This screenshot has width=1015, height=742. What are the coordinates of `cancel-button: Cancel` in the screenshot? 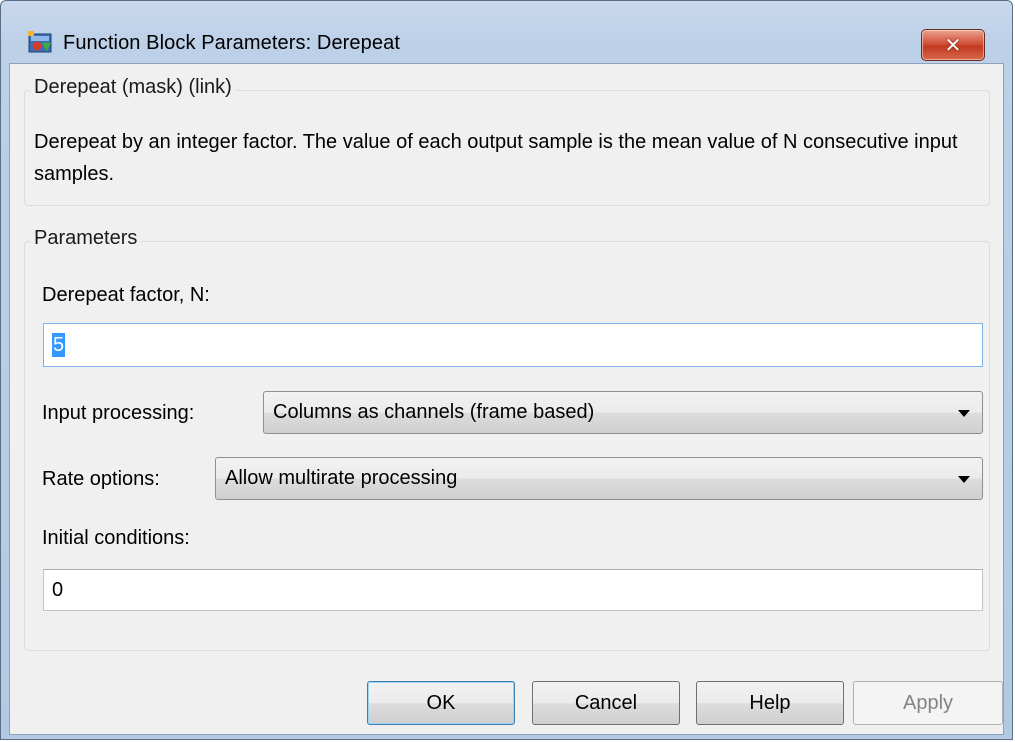 It's located at (606, 703).